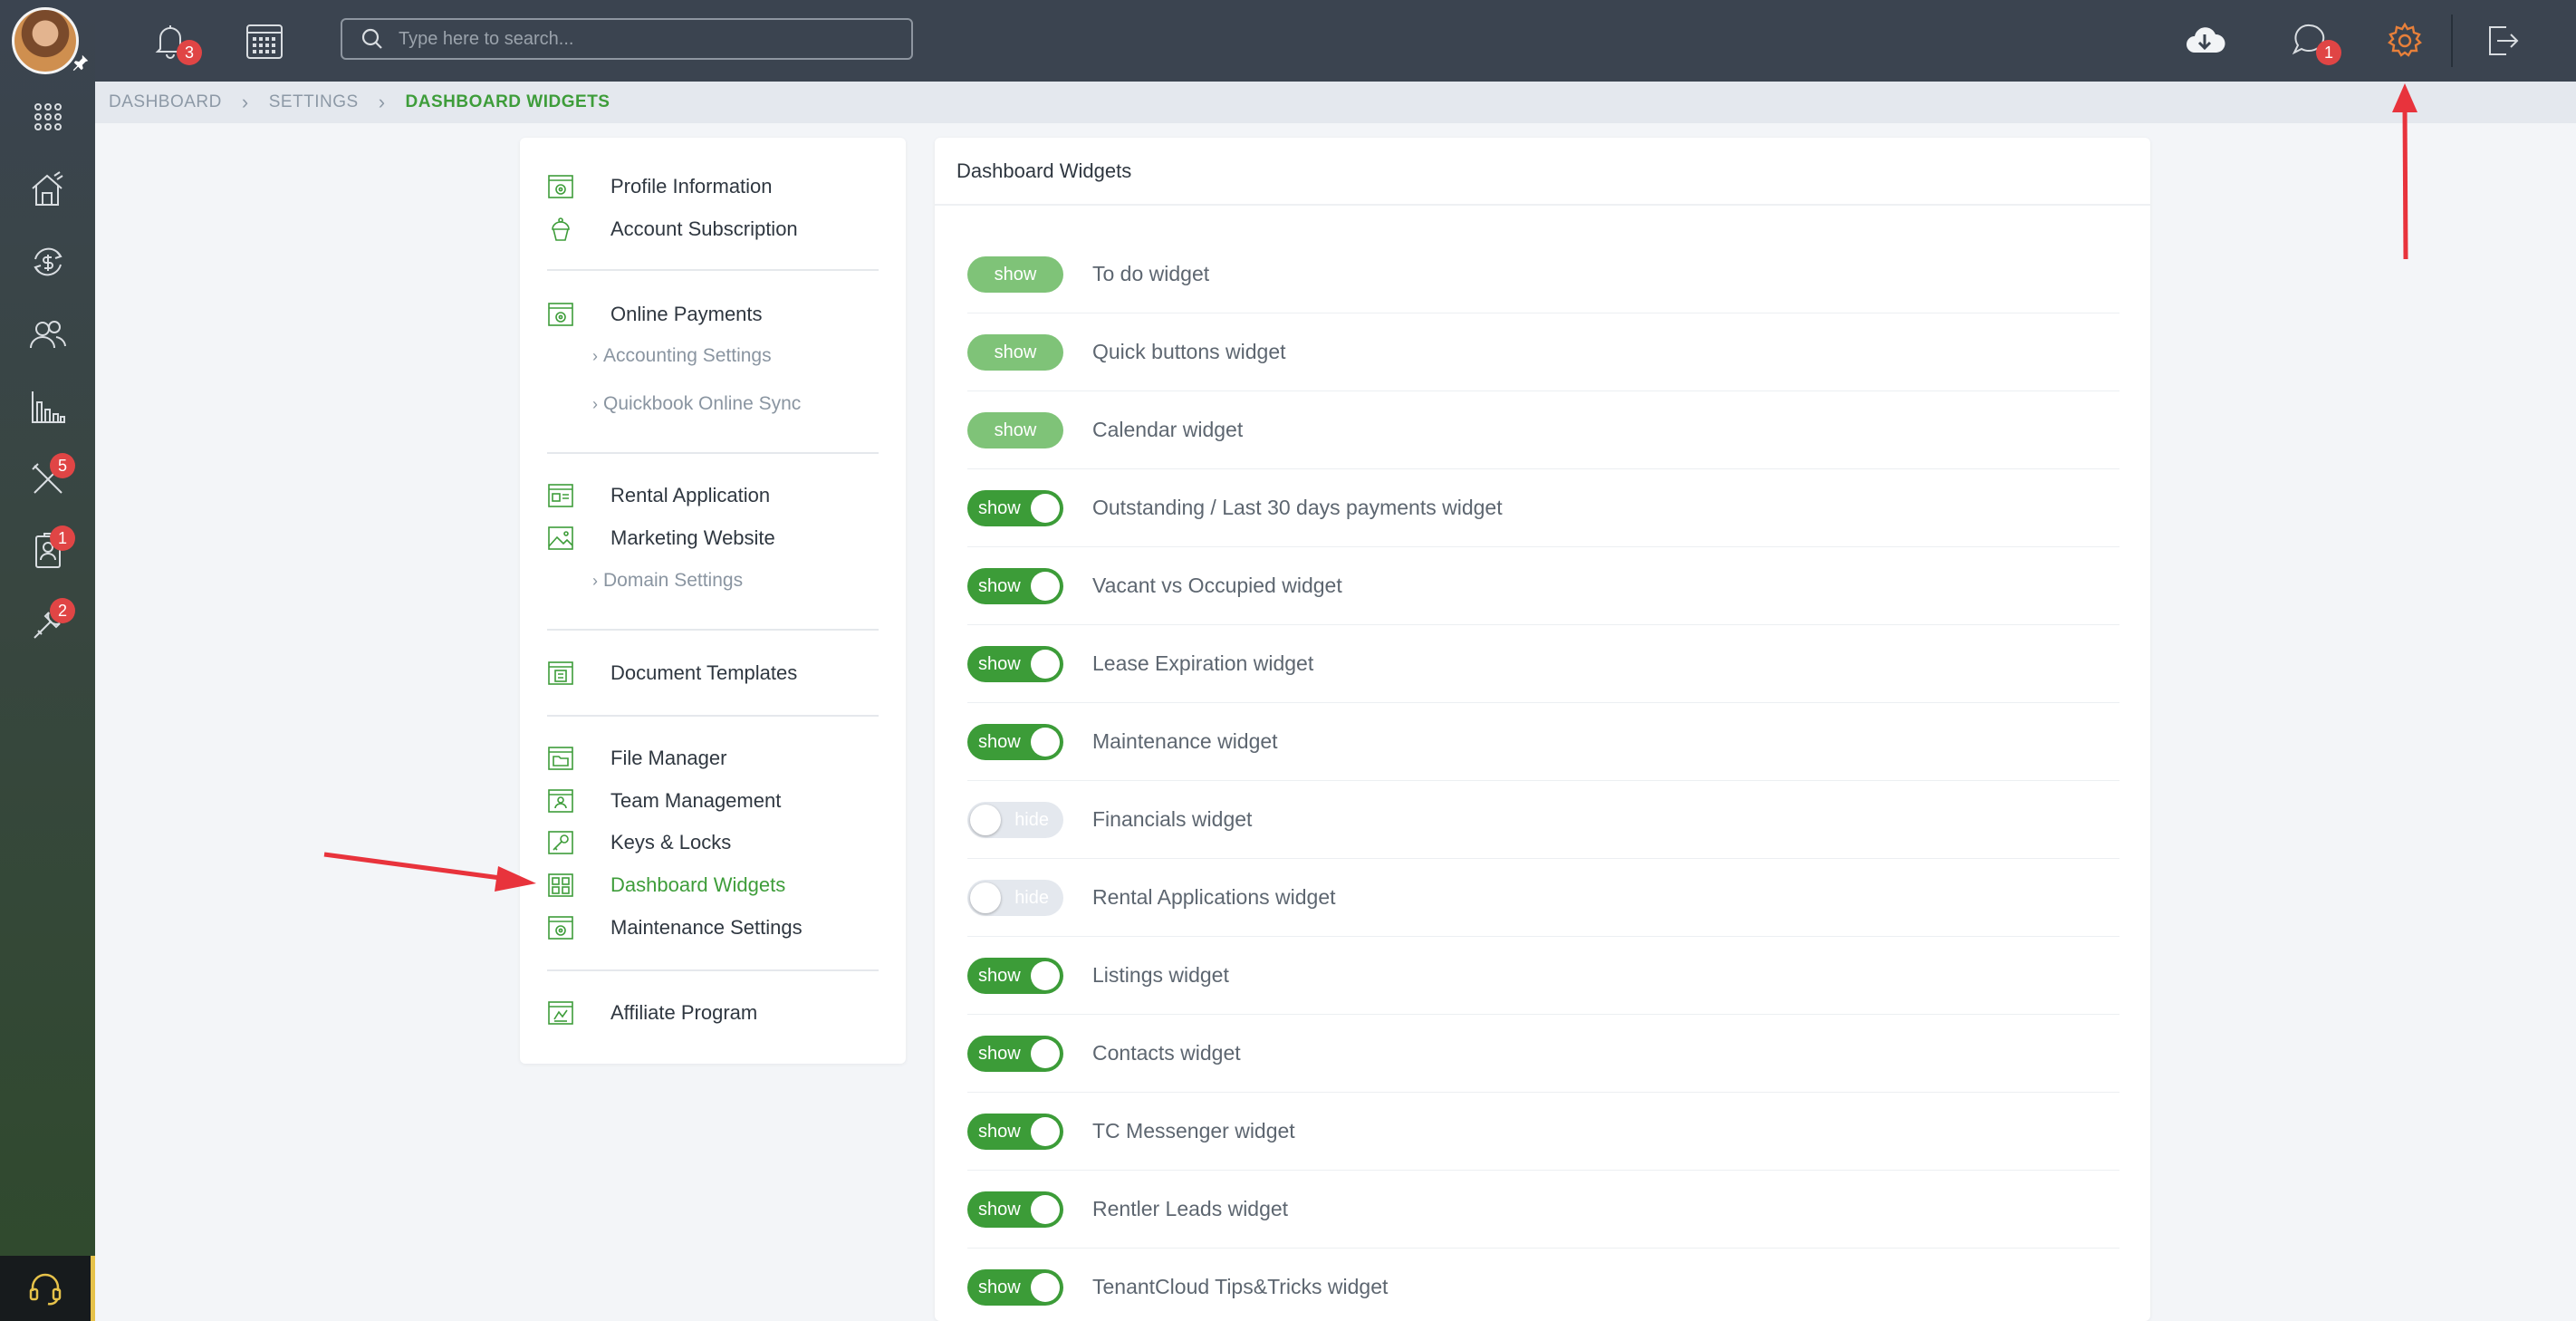 This screenshot has height=1321, width=2576. What do you see at coordinates (664, 801) in the screenshot?
I see `menu-item-team-management: Team Management` at bounding box center [664, 801].